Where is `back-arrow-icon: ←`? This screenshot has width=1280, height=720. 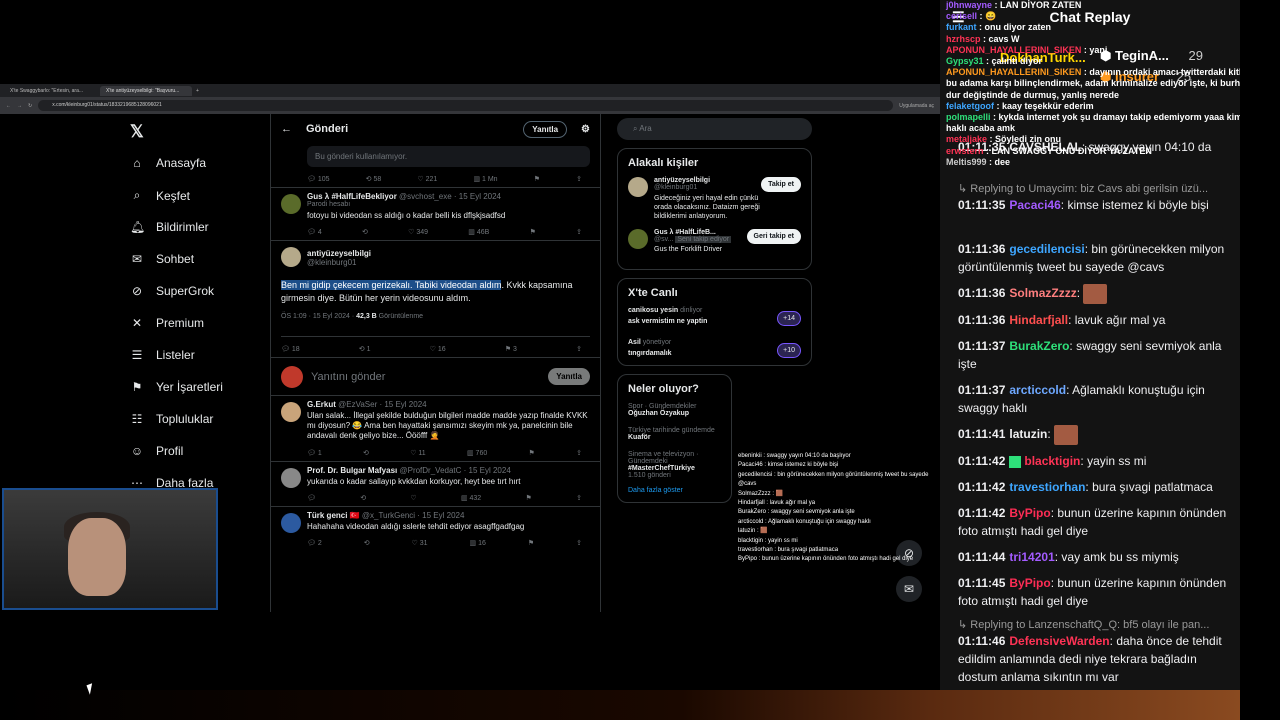
back-arrow-icon: ← is located at coordinates (286, 129).